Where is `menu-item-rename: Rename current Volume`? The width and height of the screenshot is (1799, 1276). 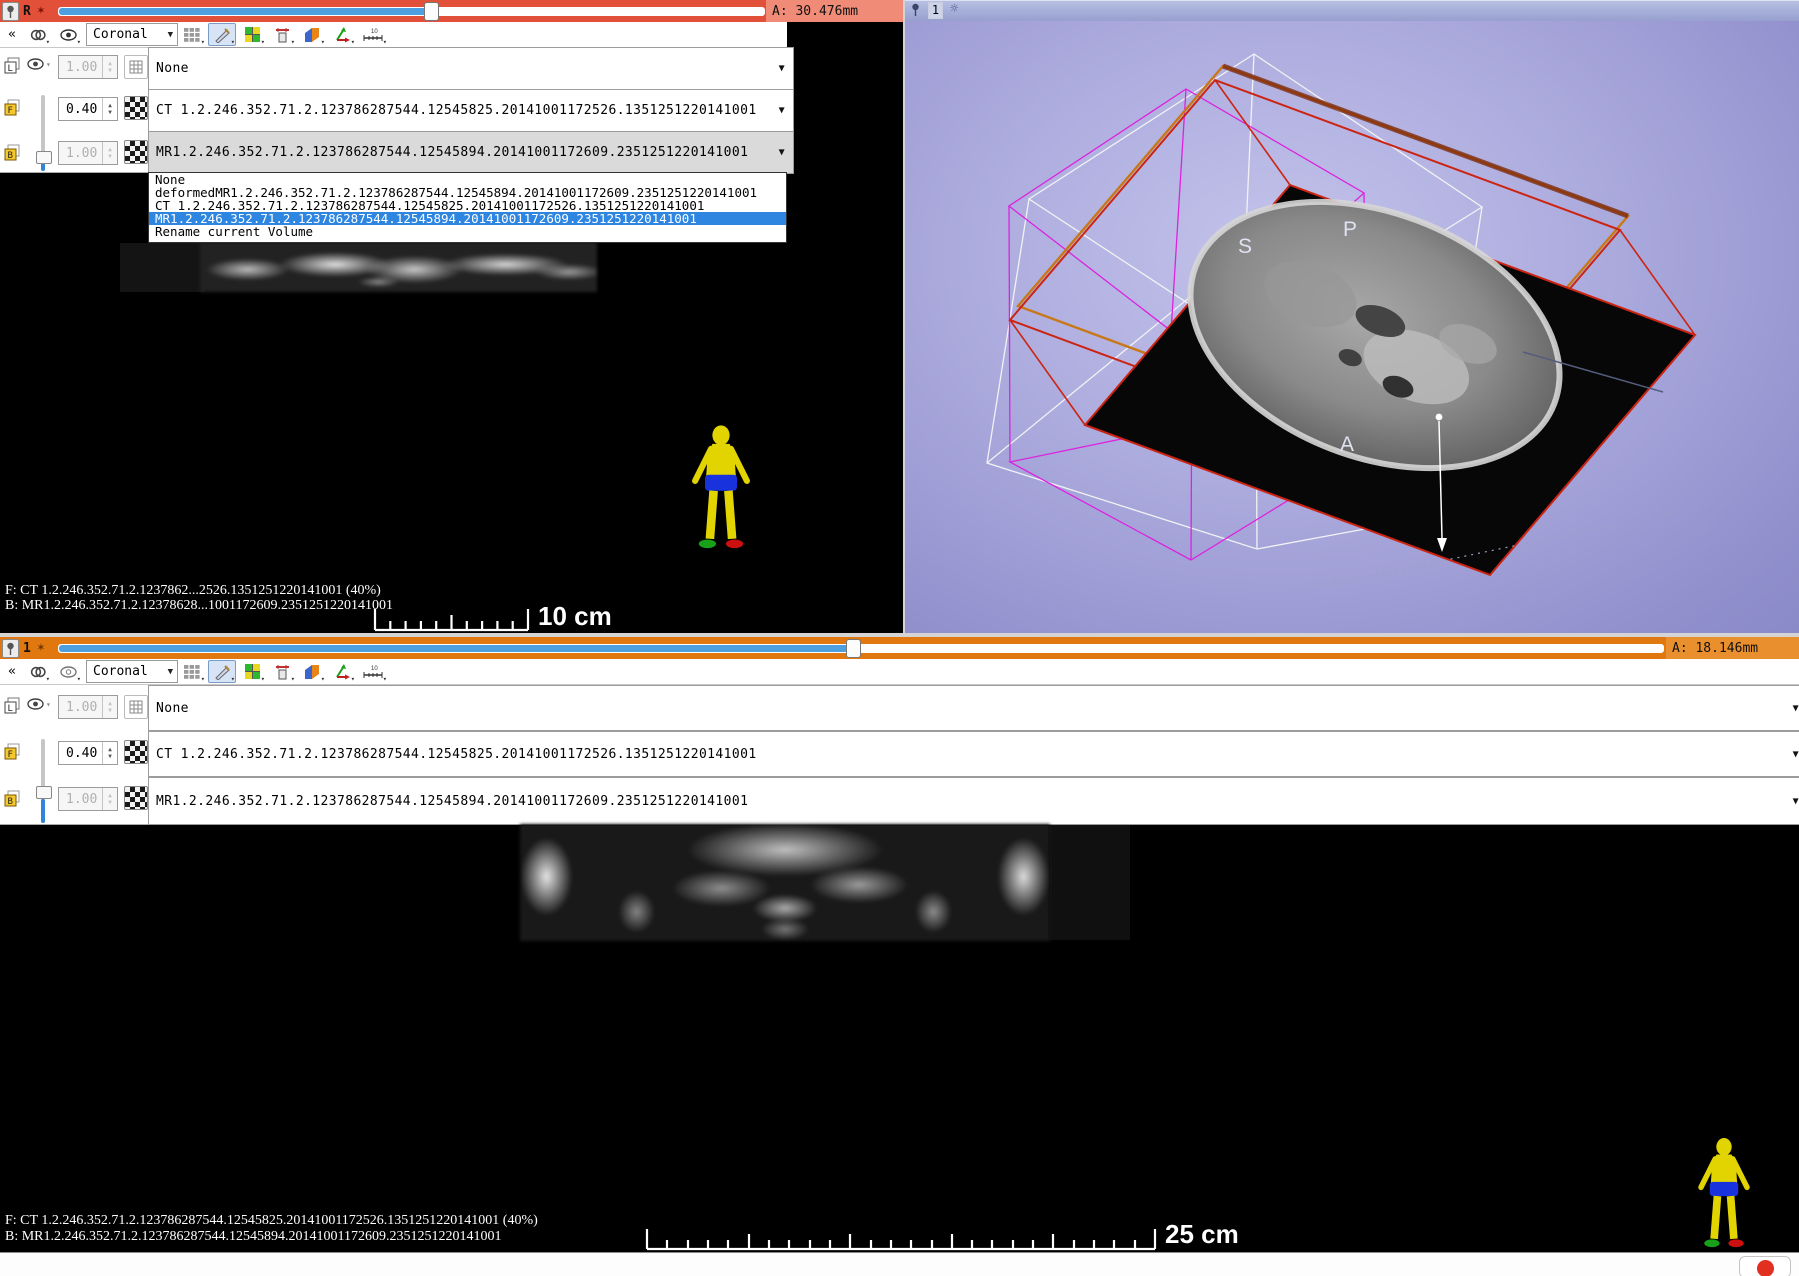 menu-item-rename: Rename current Volume is located at coordinates (467, 231).